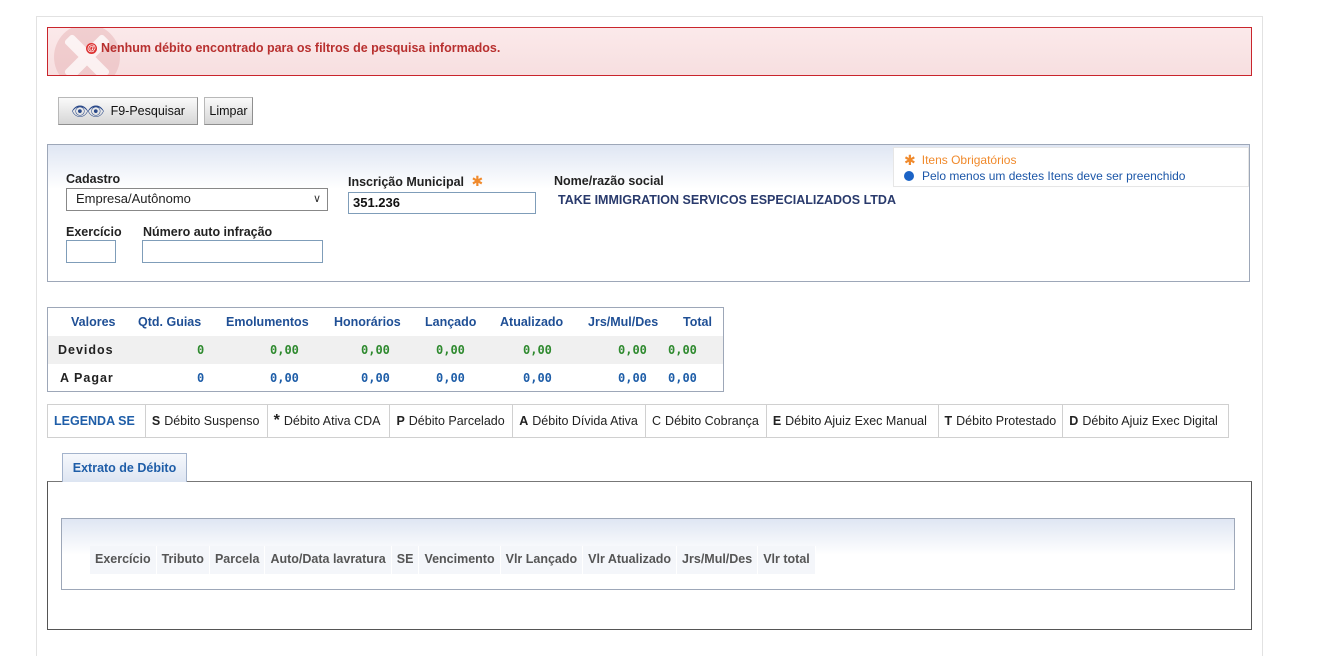  I want to click on se-legend-item: C Débito Cobrança, so click(706, 421).